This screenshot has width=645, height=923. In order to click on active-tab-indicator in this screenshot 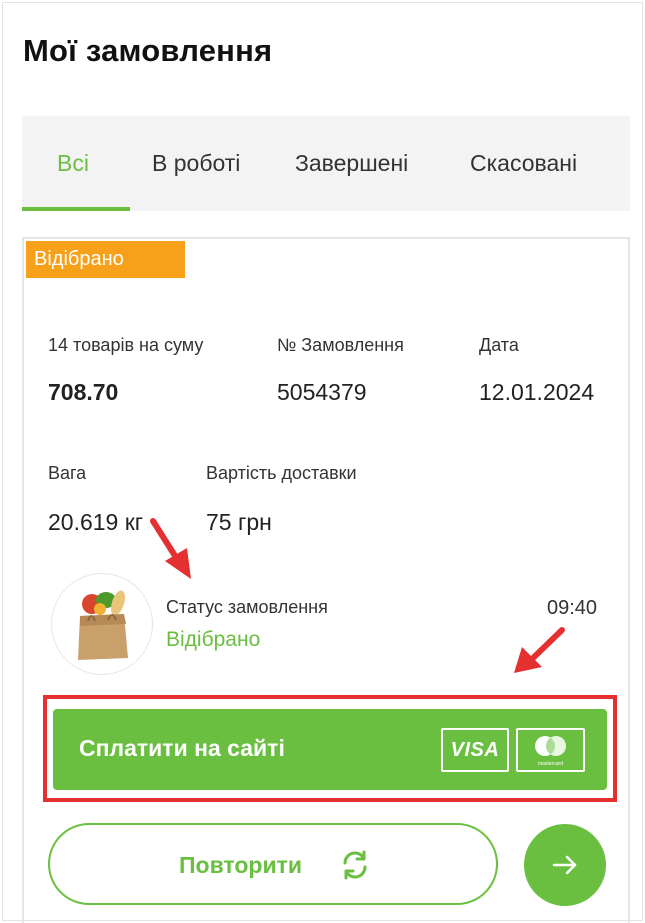, I will do `click(76, 209)`.